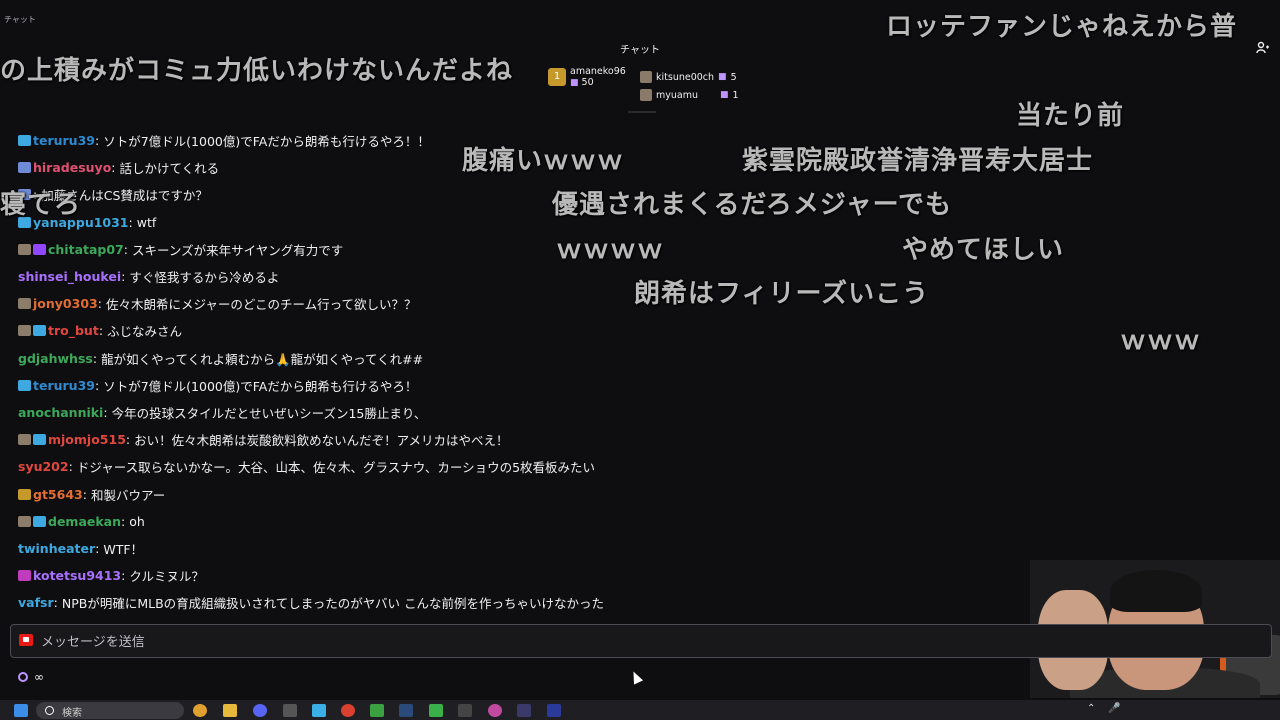 The width and height of the screenshot is (1280, 720). Describe the element at coordinates (24, 168) in the screenshot. I see `prime-badge-icon` at that location.